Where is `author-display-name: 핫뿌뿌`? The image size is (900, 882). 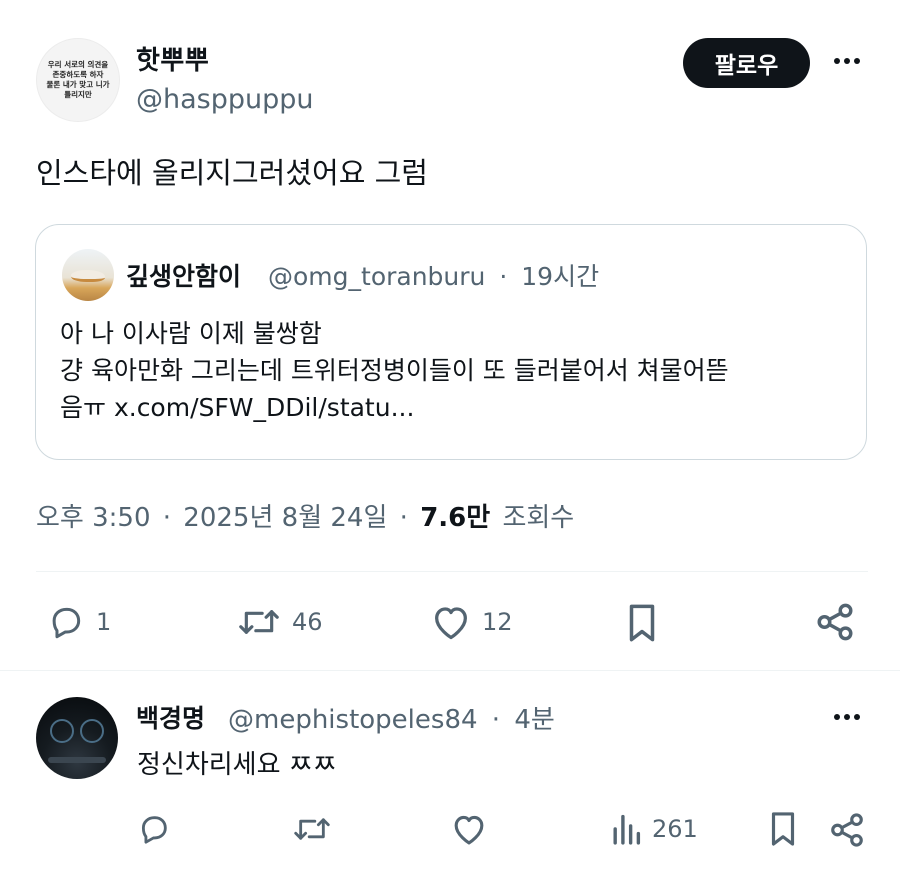 author-display-name: 핫뿌뿌 is located at coordinates (172, 58).